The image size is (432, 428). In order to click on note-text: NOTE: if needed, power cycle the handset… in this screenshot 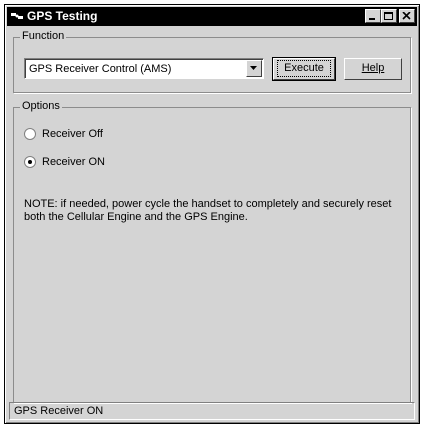, I will do `click(208, 210)`.